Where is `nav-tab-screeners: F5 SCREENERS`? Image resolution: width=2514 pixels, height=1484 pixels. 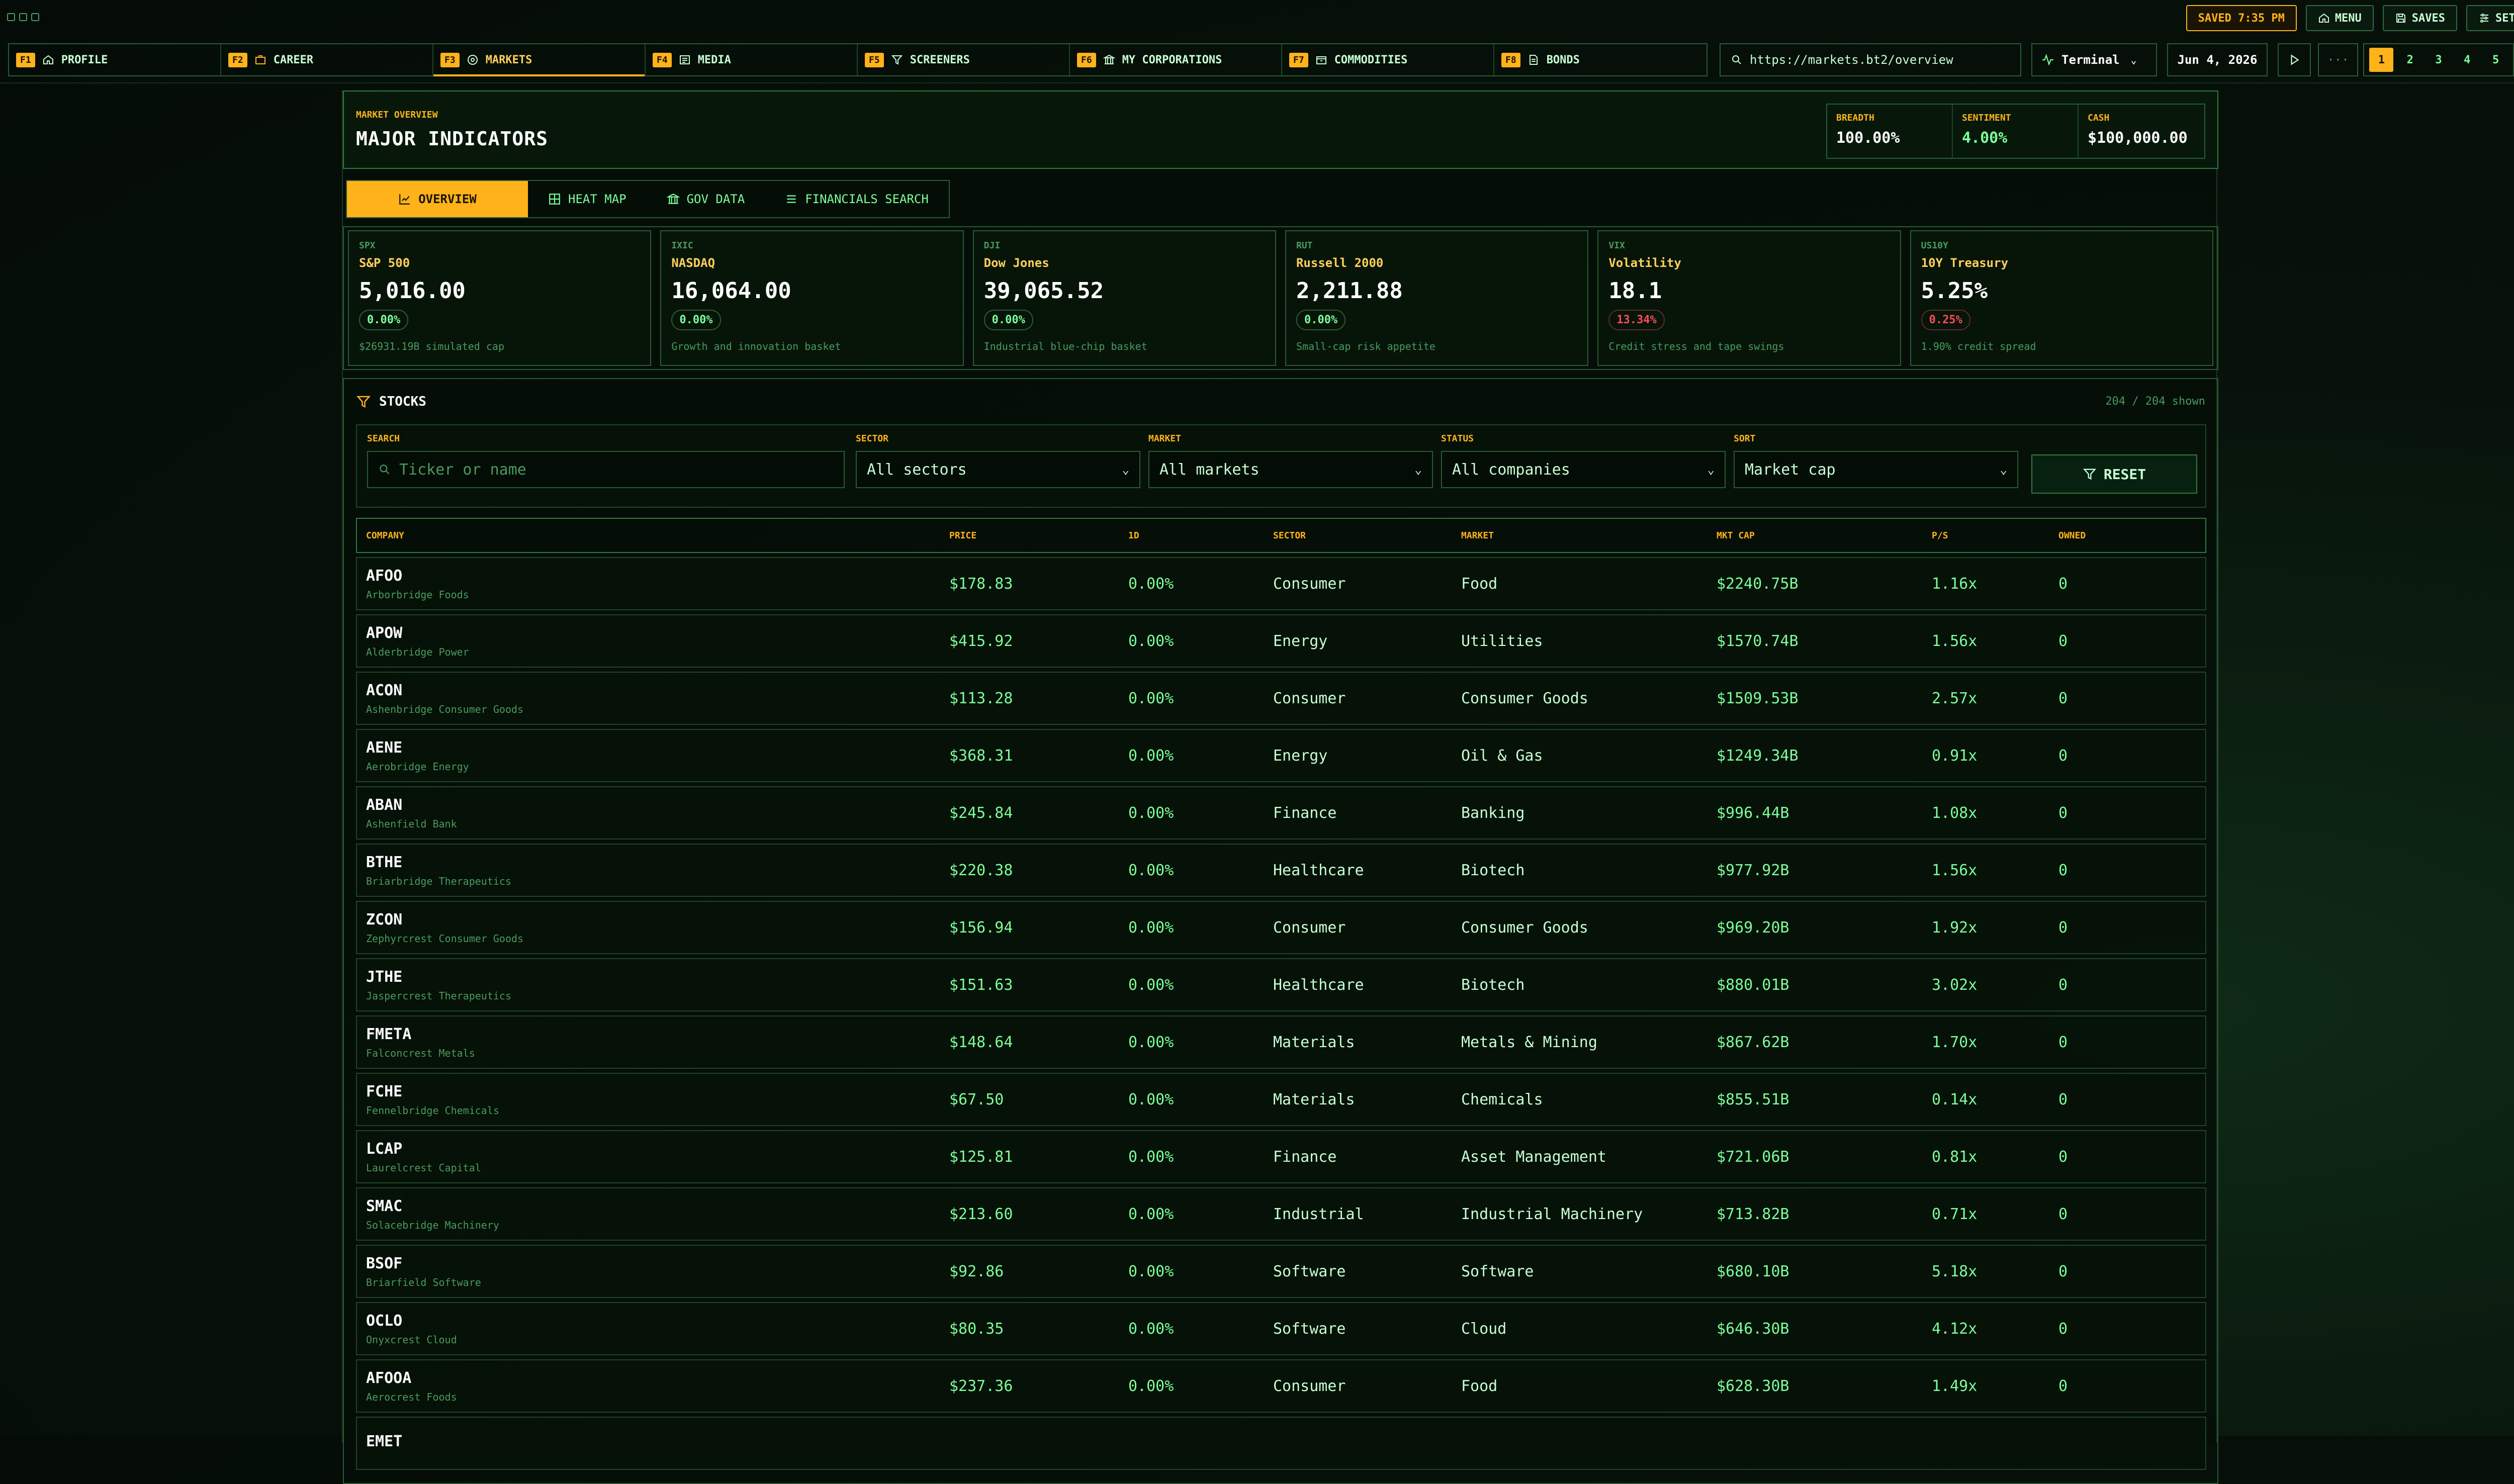
nav-tab-screeners: F5 SCREENERS is located at coordinates (964, 60).